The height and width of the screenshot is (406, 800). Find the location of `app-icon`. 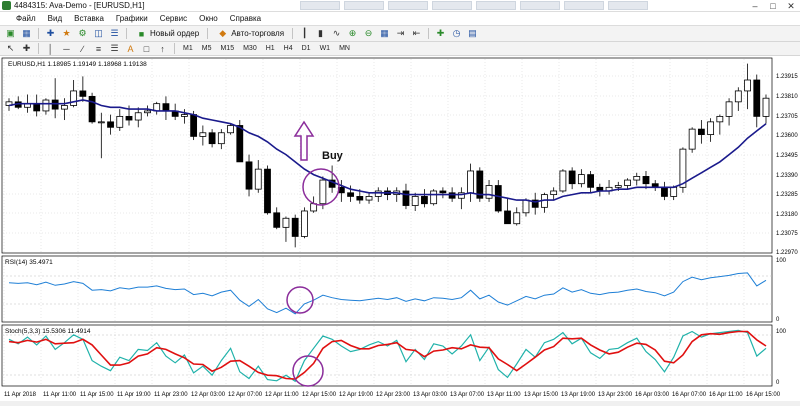

app-icon is located at coordinates (6, 5).